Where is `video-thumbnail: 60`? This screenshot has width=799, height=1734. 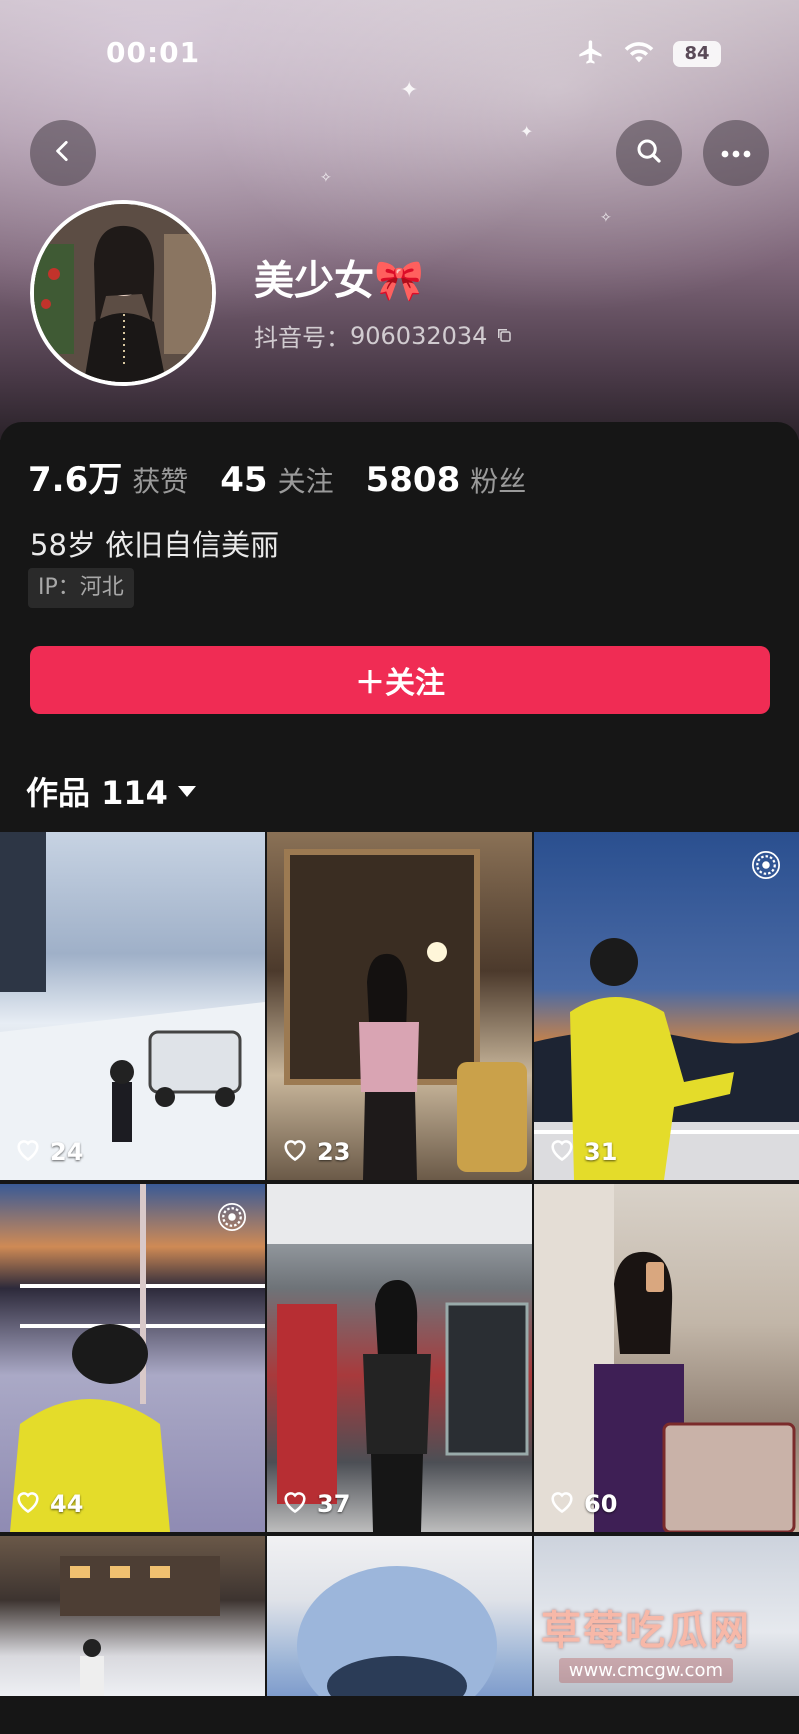 video-thumbnail: 60 is located at coordinates (666, 1358).